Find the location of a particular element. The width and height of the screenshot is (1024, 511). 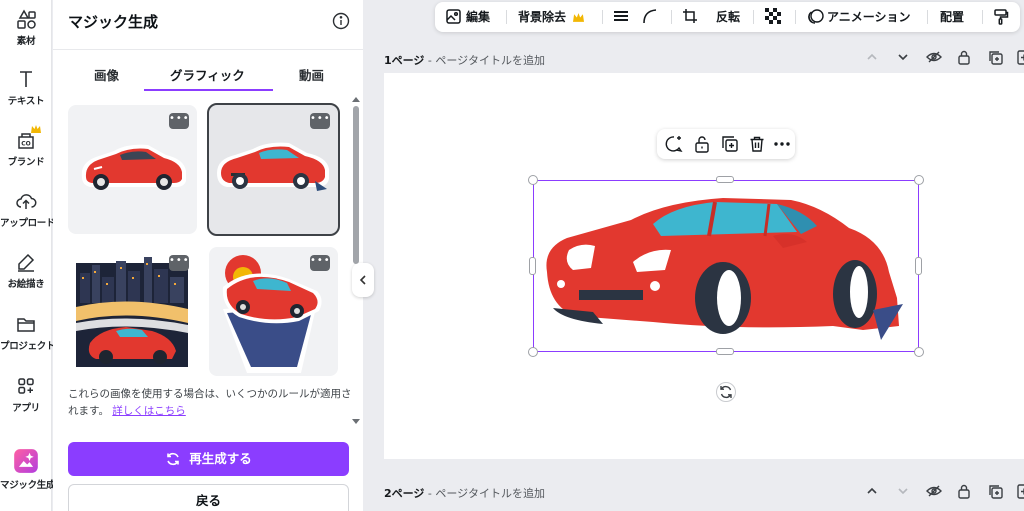

rail-item-text: テキスト is located at coordinates (26, 87).